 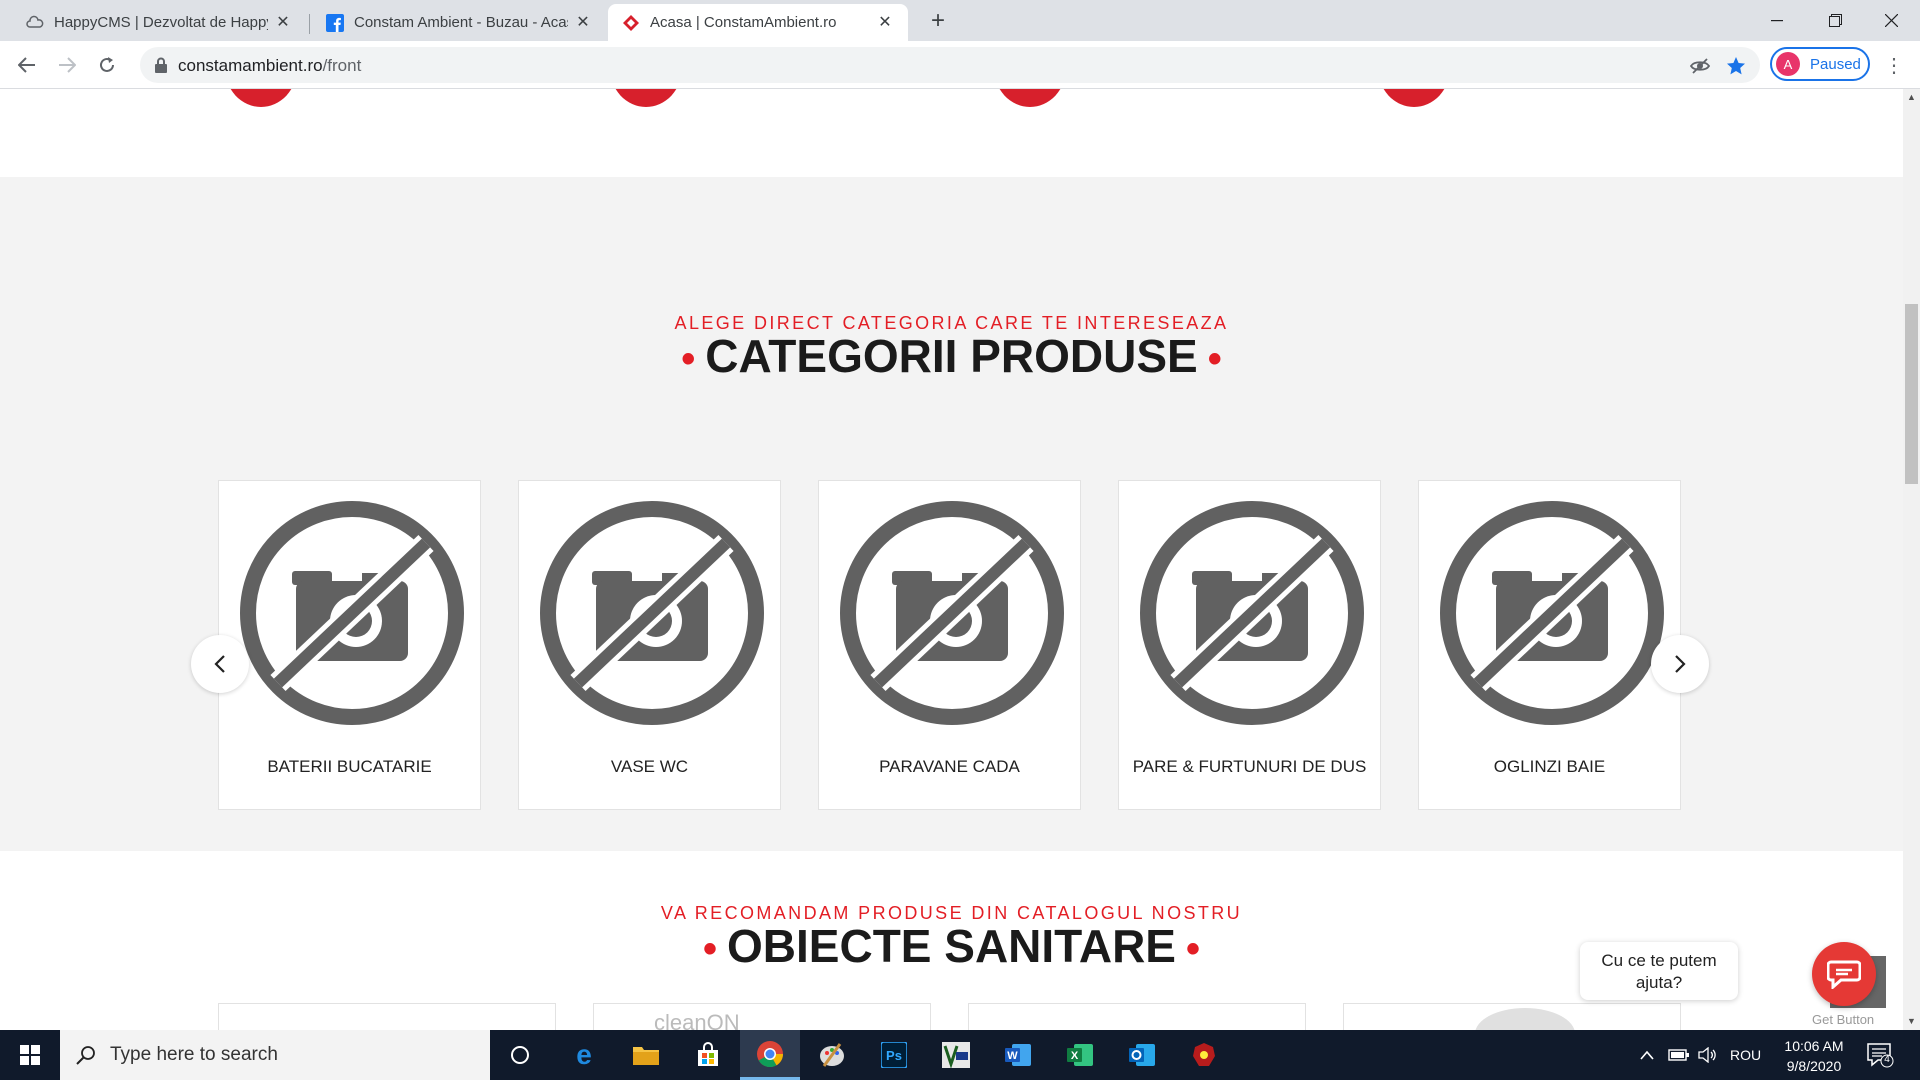 I want to click on language-indicator: ROU, so click(x=1745, y=1055).